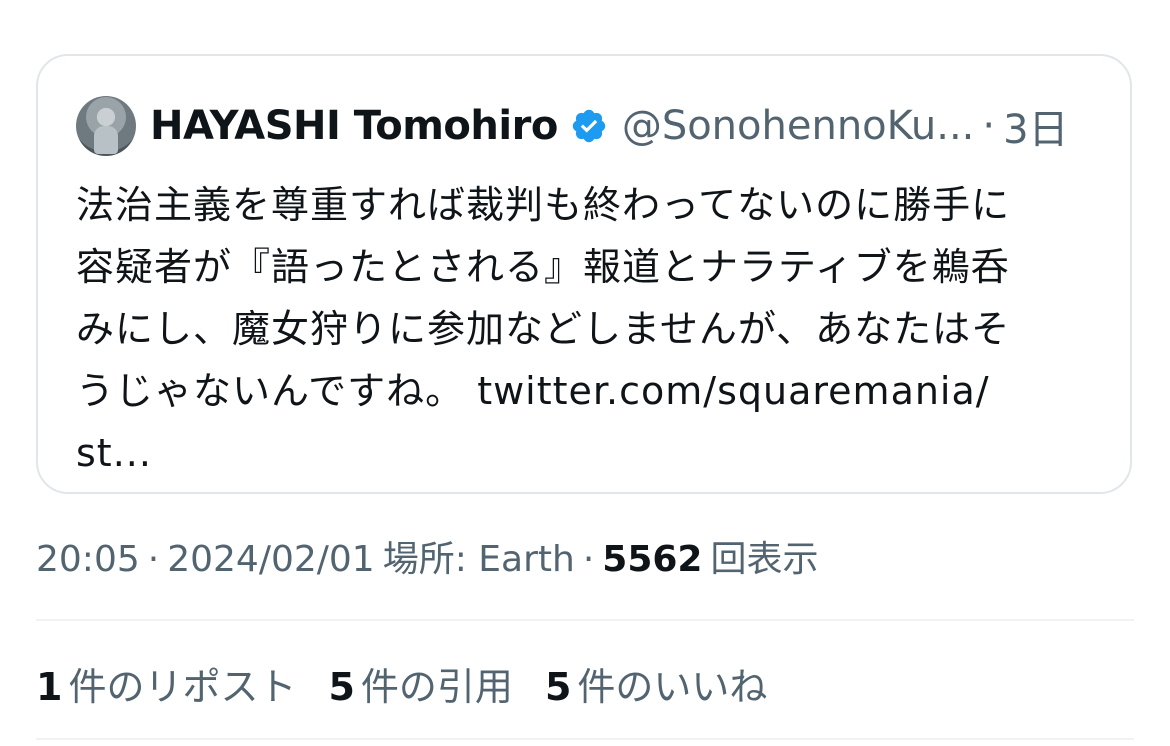 This screenshot has height=746, width=1170. What do you see at coordinates (354, 126) in the screenshot?
I see `author-display-name: HAYASHI Tomohiro` at bounding box center [354, 126].